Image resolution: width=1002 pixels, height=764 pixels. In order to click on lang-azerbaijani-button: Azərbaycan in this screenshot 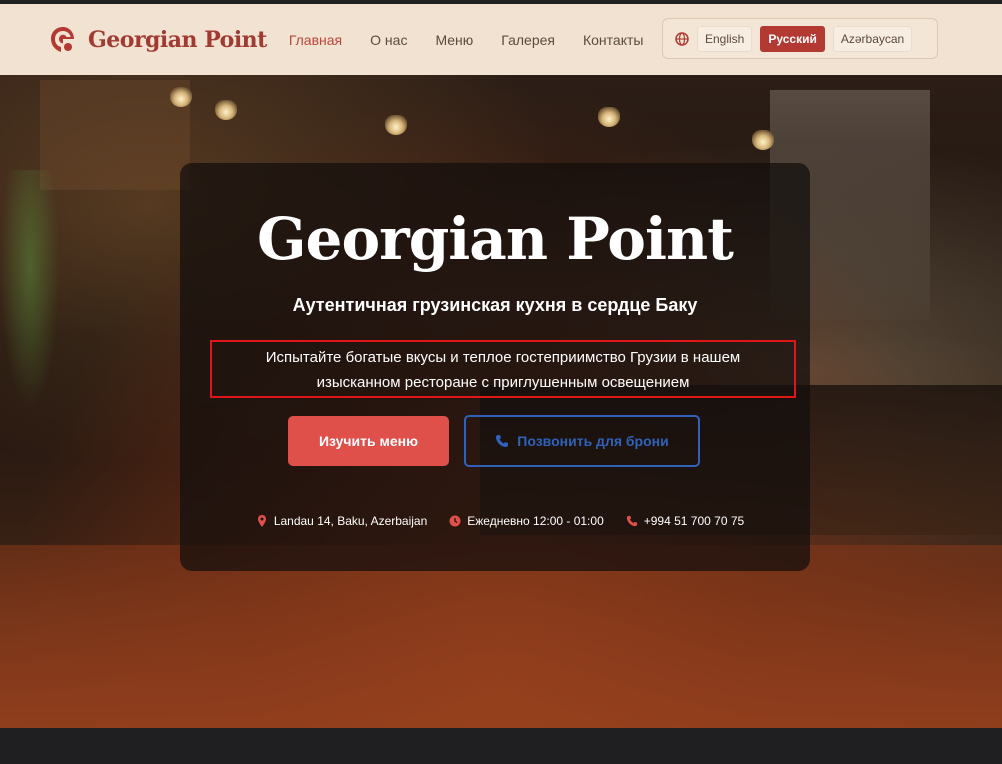, I will do `click(872, 38)`.